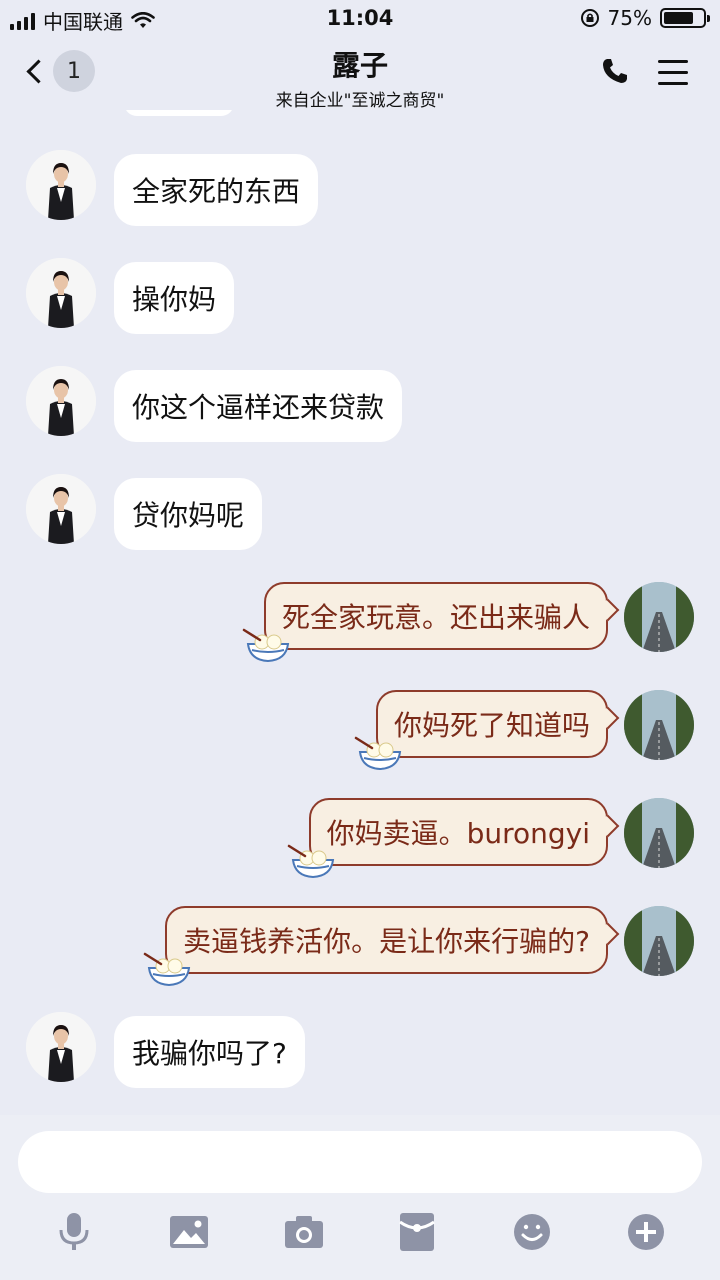 The width and height of the screenshot is (720, 1280). Describe the element at coordinates (629, 18) in the screenshot. I see `battery-percent: 75%` at that location.